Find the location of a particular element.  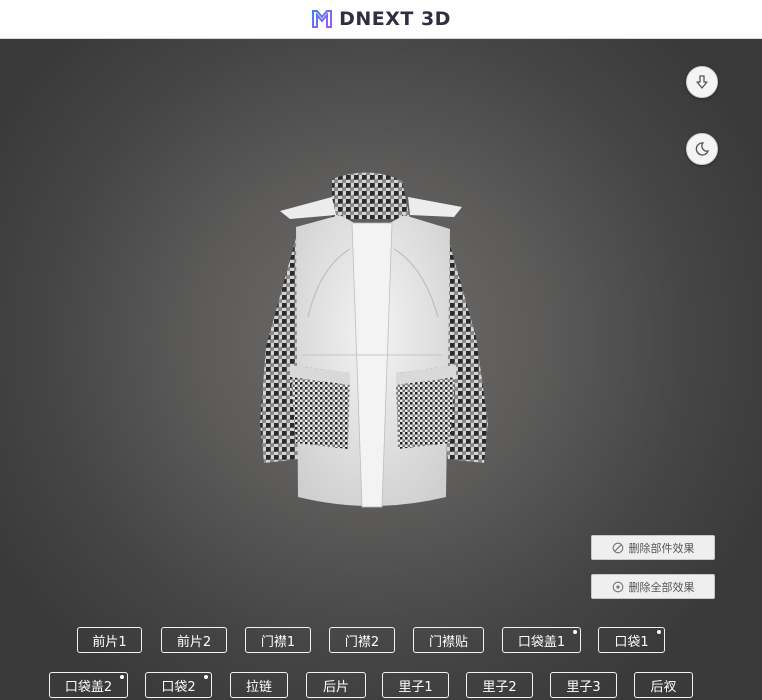

delete-part-effect-label: 删除部件效果 is located at coordinates (661, 548).